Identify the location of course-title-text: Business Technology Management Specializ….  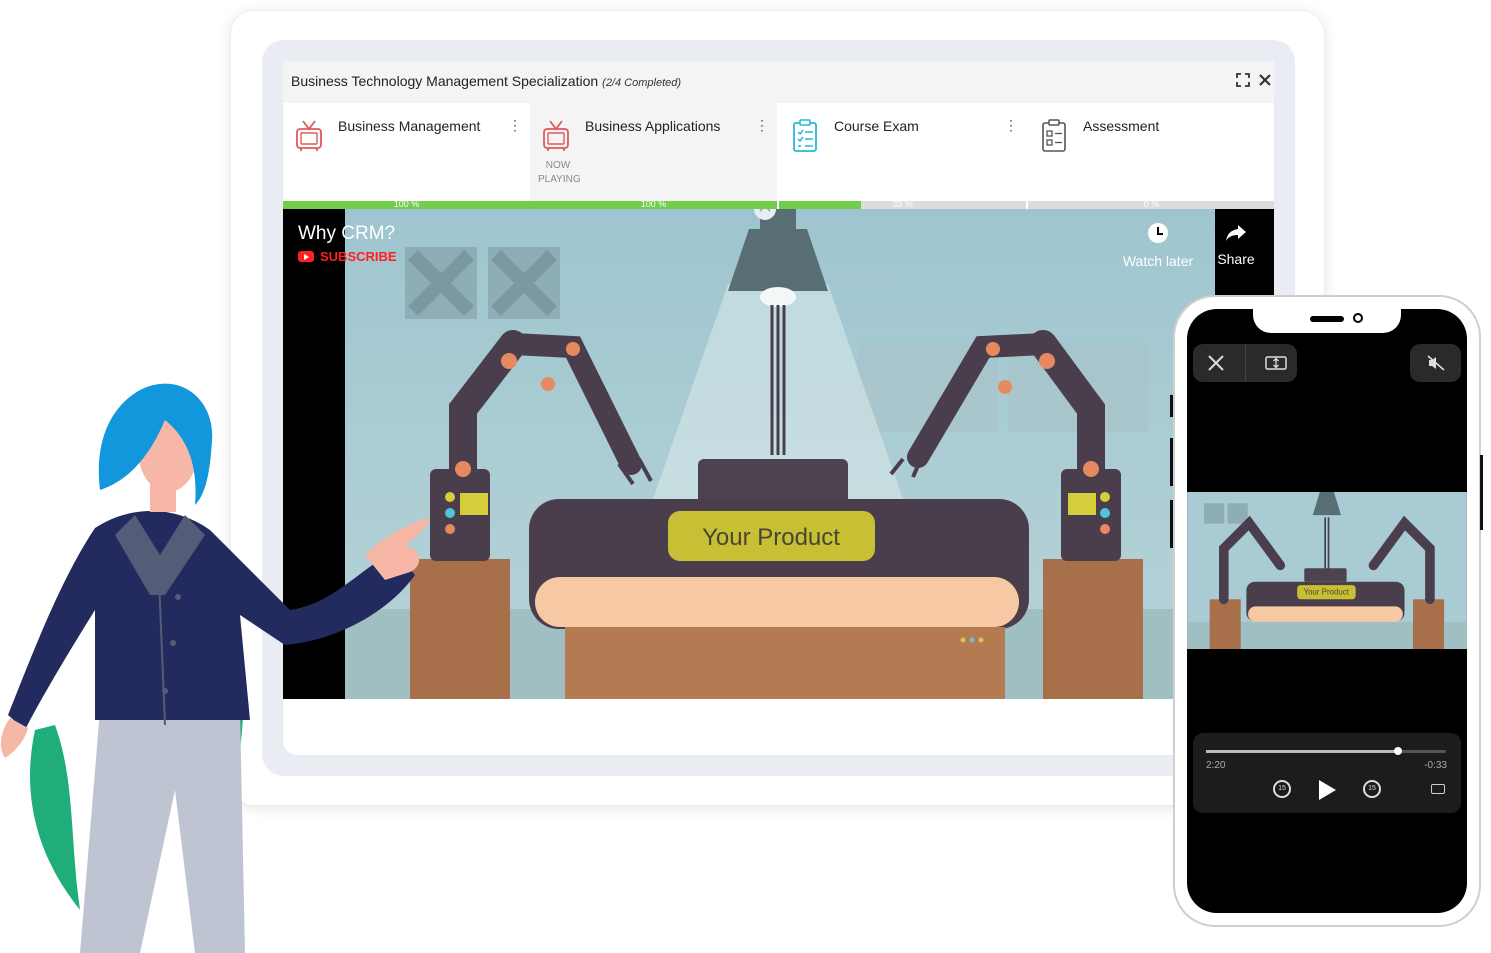
(445, 81).